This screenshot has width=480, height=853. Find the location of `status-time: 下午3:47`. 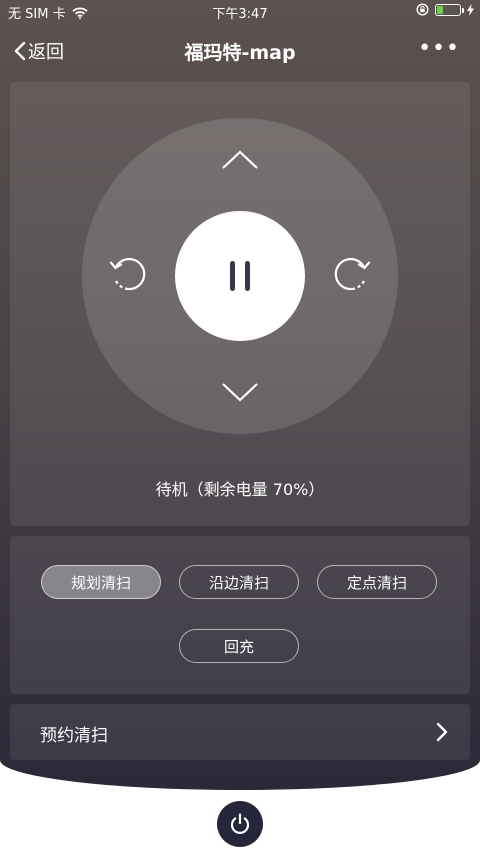

status-time: 下午3:47 is located at coordinates (240, 14).